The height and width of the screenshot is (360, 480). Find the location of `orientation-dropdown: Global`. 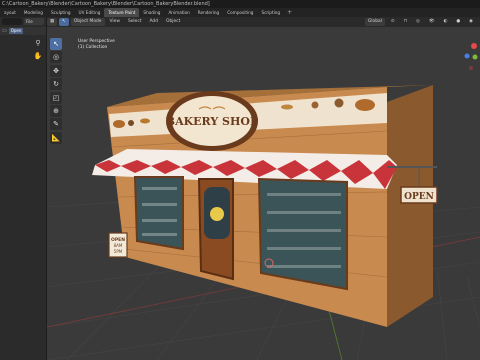

orientation-dropdown: Global is located at coordinates (374, 22).